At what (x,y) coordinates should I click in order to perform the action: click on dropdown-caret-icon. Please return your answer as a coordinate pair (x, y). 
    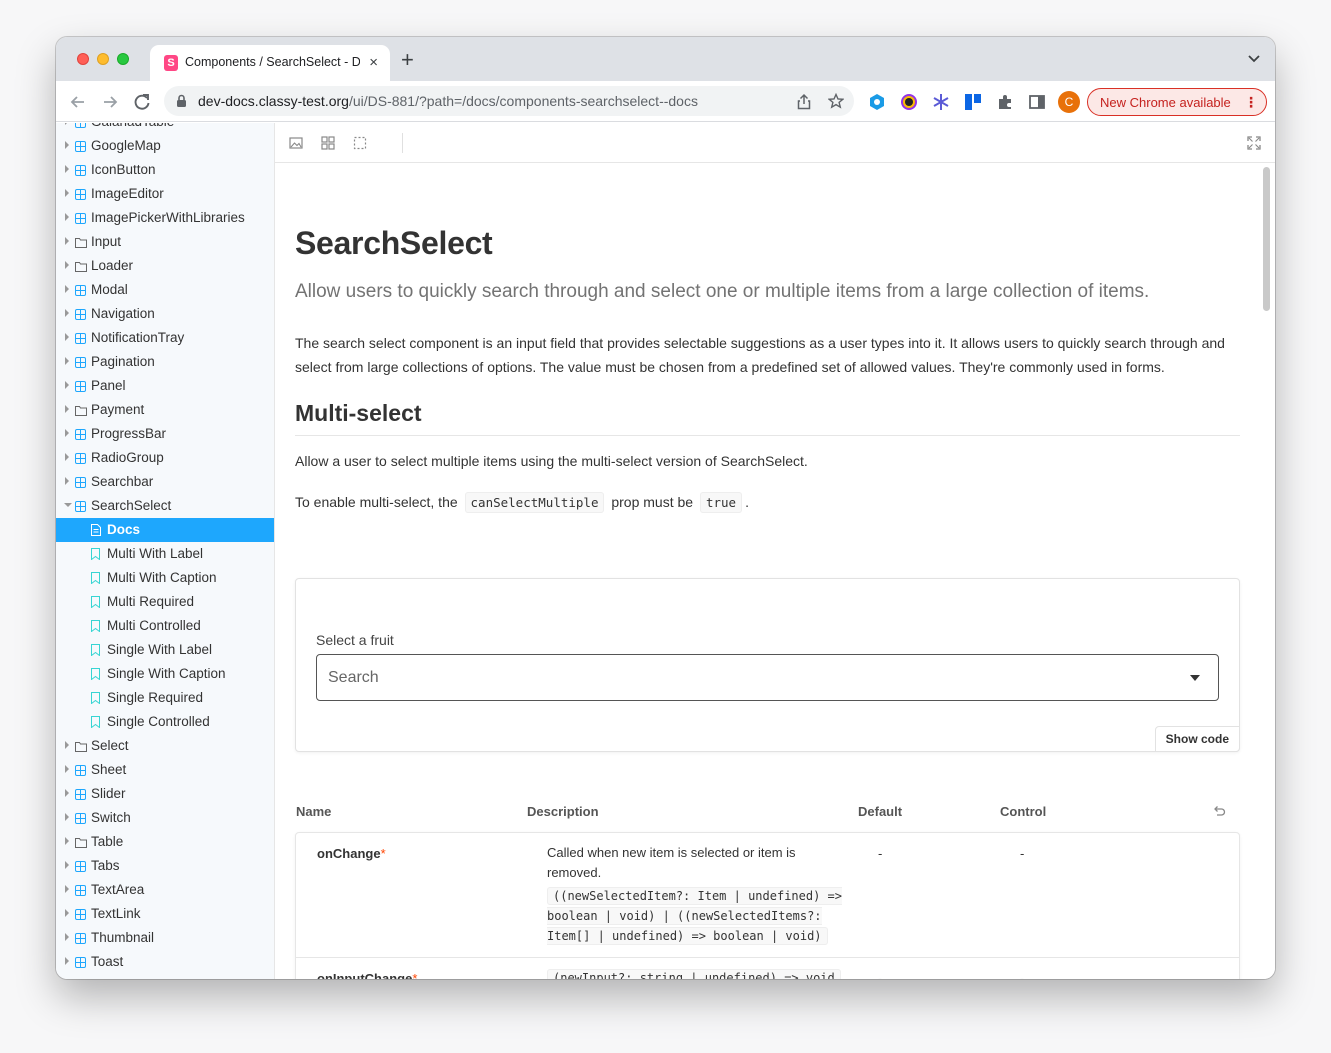
    Looking at the image, I should click on (1195, 678).